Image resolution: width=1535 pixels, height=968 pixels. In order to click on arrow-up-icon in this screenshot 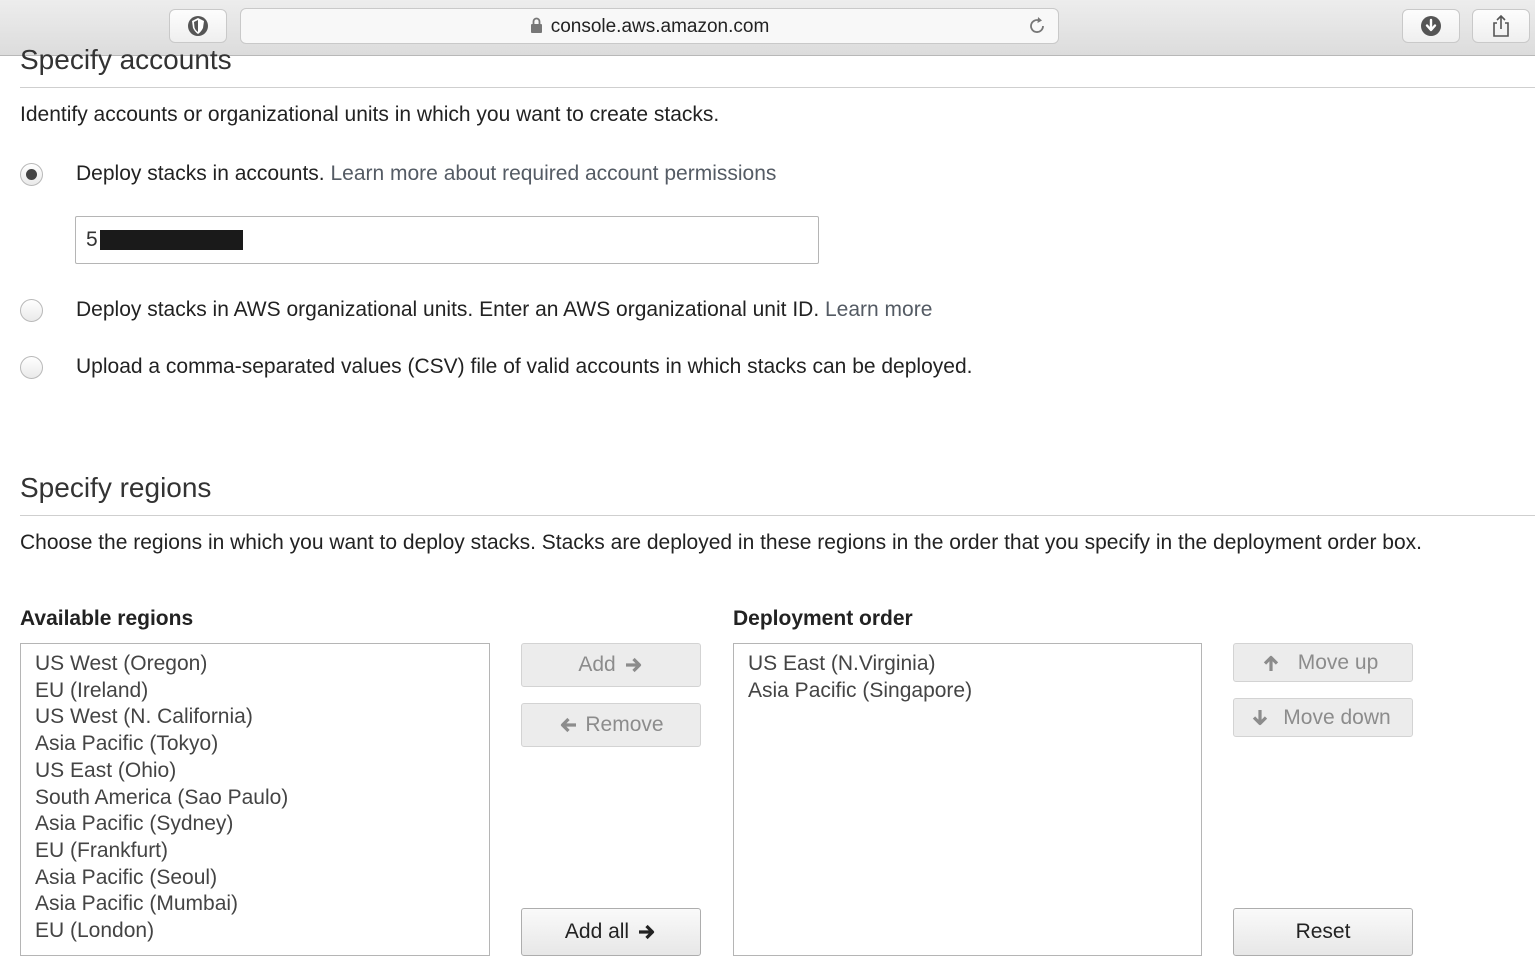, I will do `click(1270, 663)`.